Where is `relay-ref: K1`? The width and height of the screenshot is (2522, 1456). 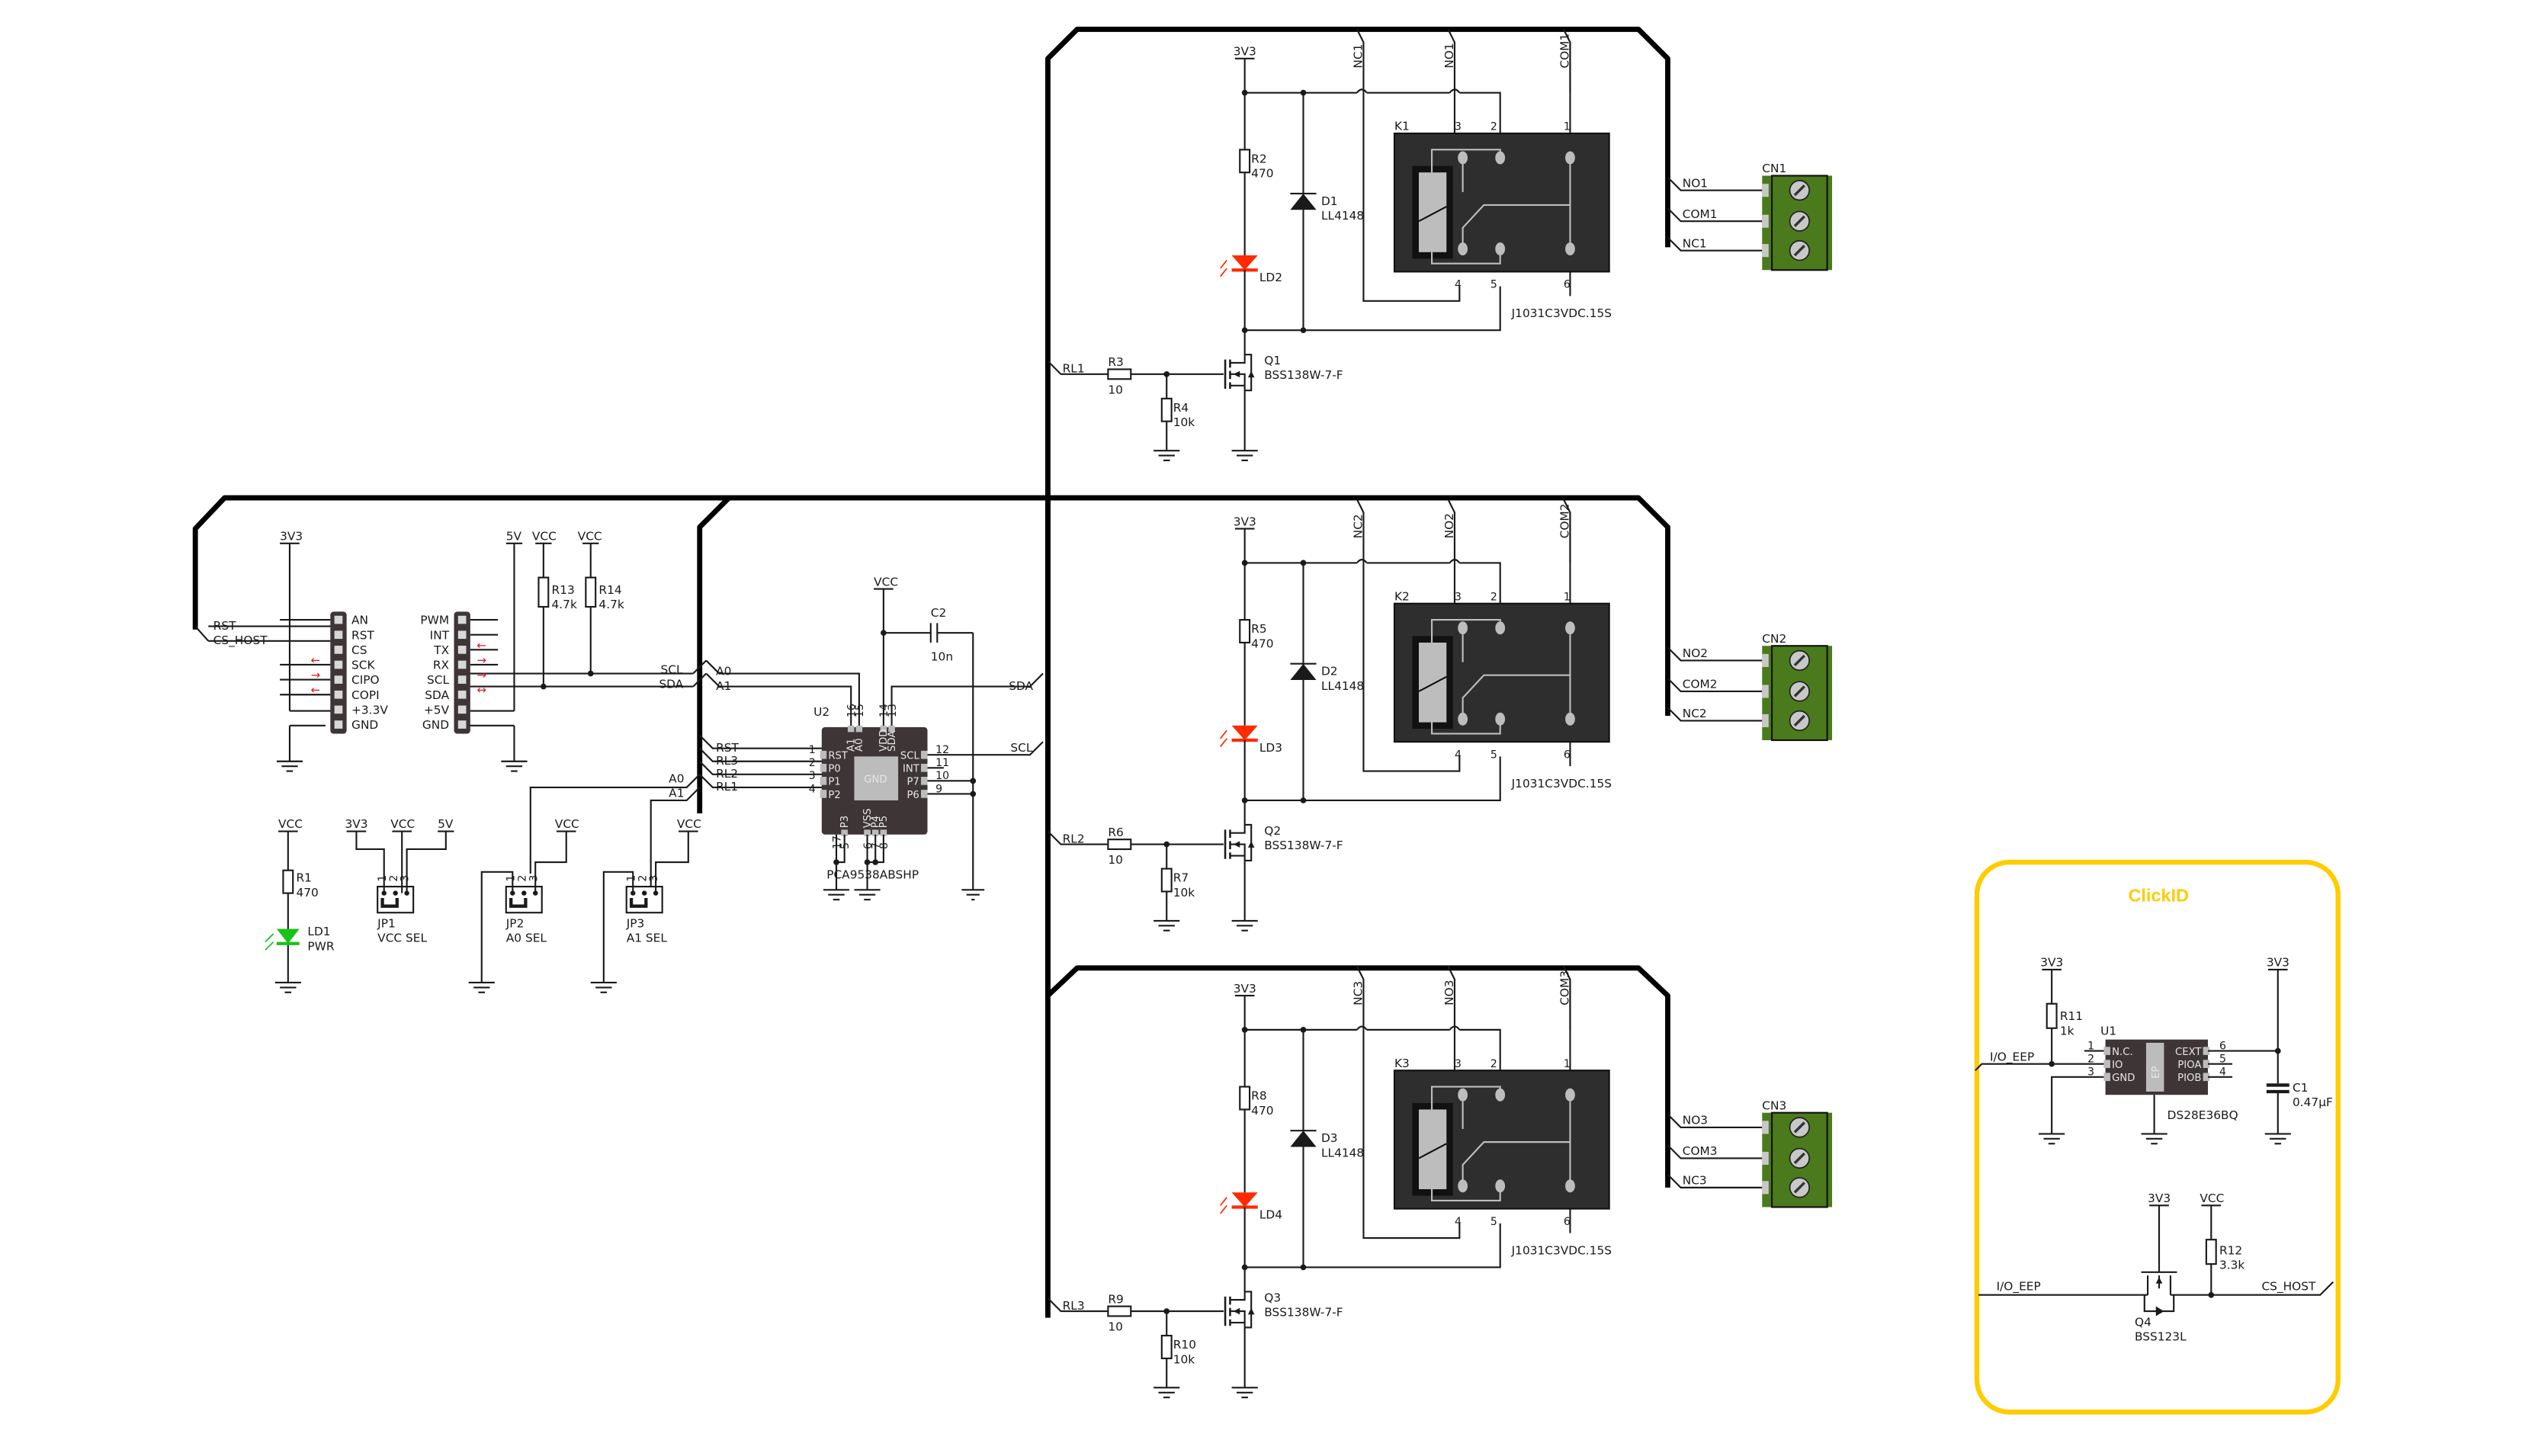
relay-ref: K1 is located at coordinates (1402, 127).